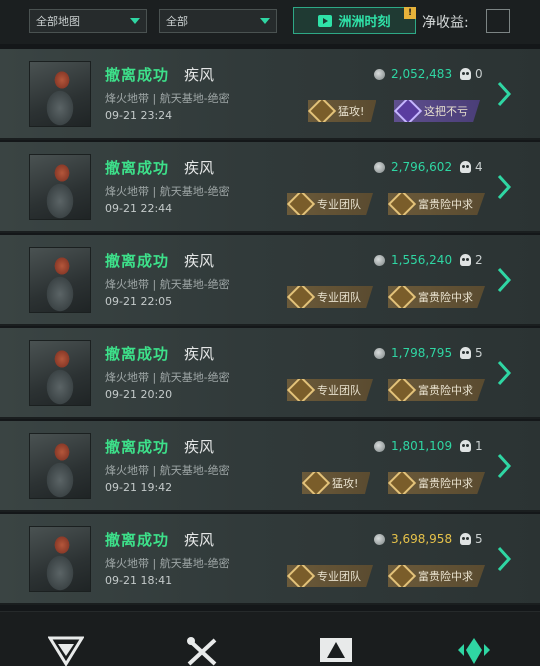  What do you see at coordinates (139, 580) in the screenshot?
I see `match-time: 09-21 18:41` at bounding box center [139, 580].